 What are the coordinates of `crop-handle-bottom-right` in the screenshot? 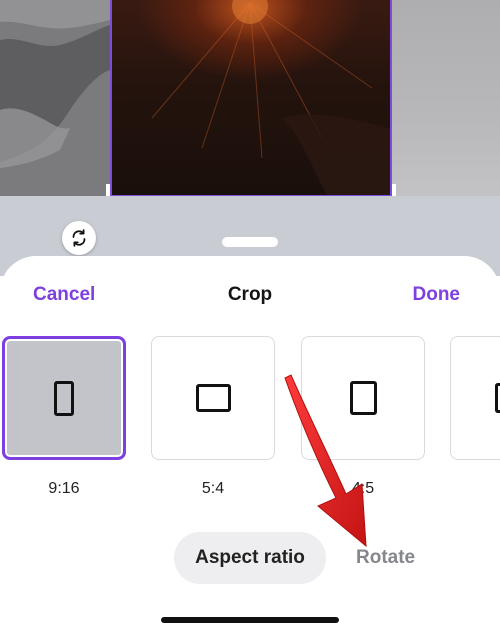 It's located at (387, 190).